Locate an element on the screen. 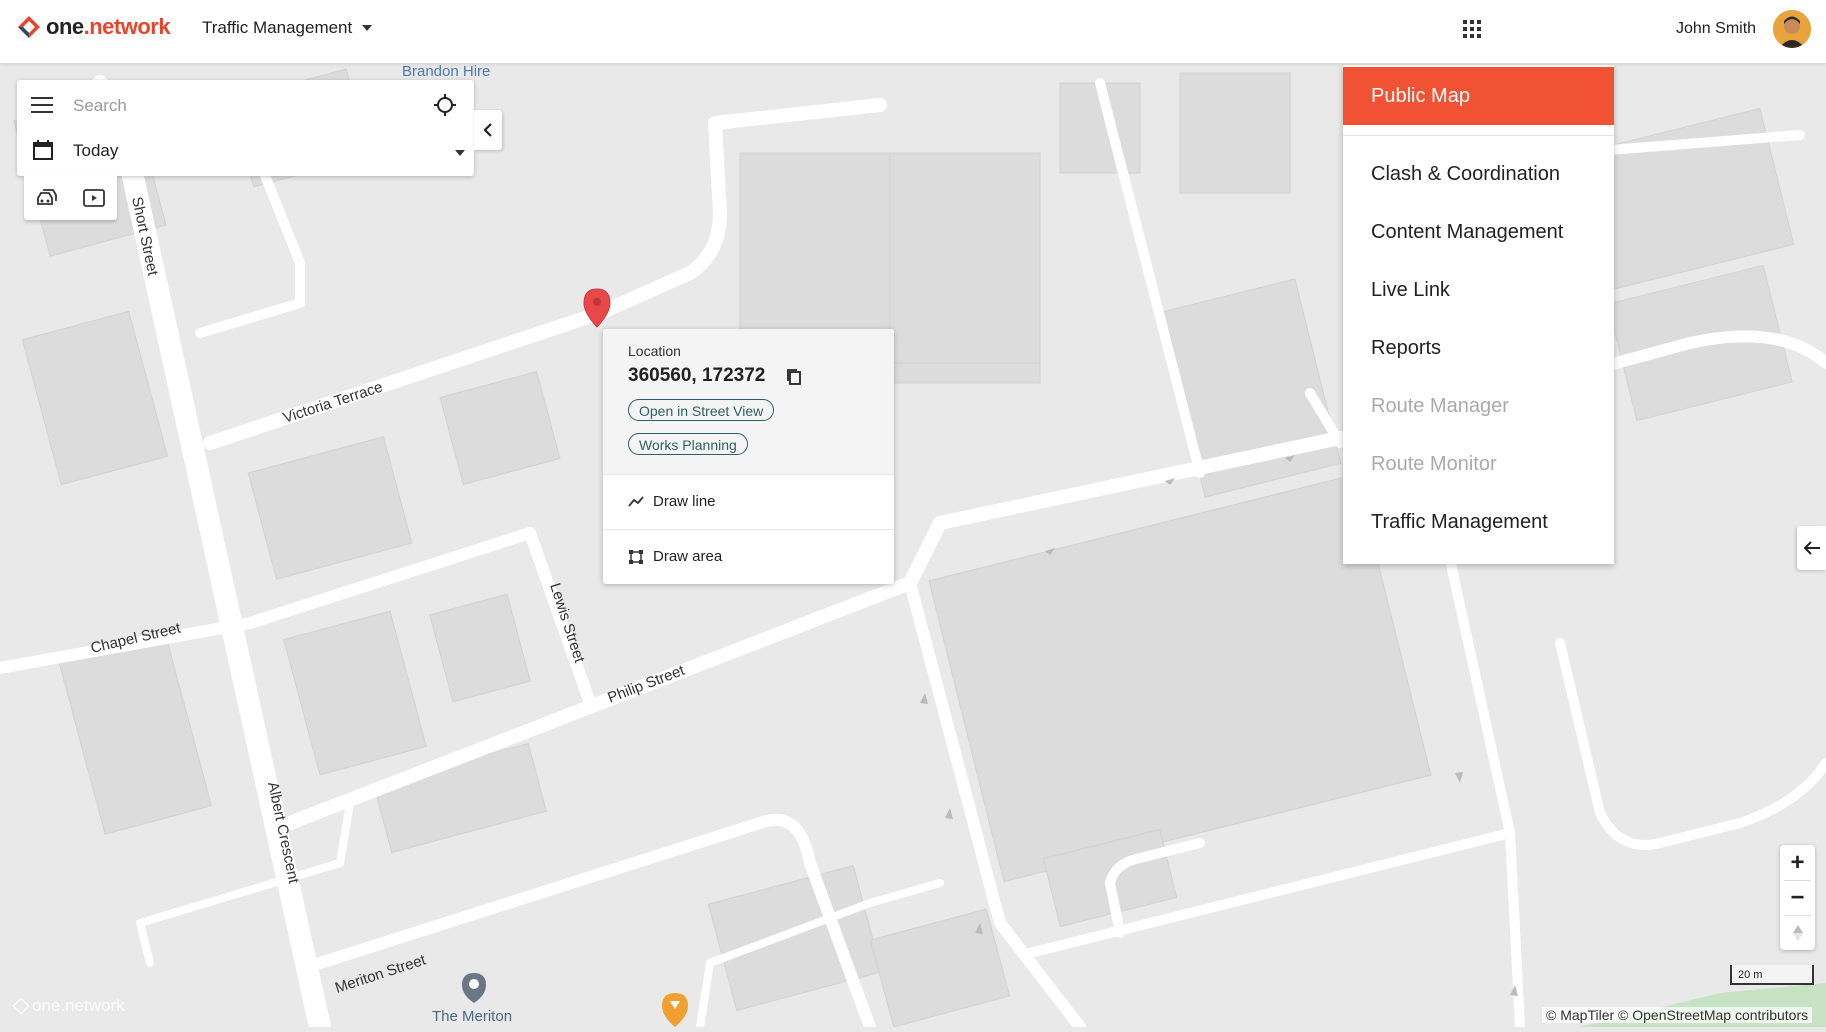 This screenshot has width=1826, height=1032. media-icon is located at coordinates (94, 198).